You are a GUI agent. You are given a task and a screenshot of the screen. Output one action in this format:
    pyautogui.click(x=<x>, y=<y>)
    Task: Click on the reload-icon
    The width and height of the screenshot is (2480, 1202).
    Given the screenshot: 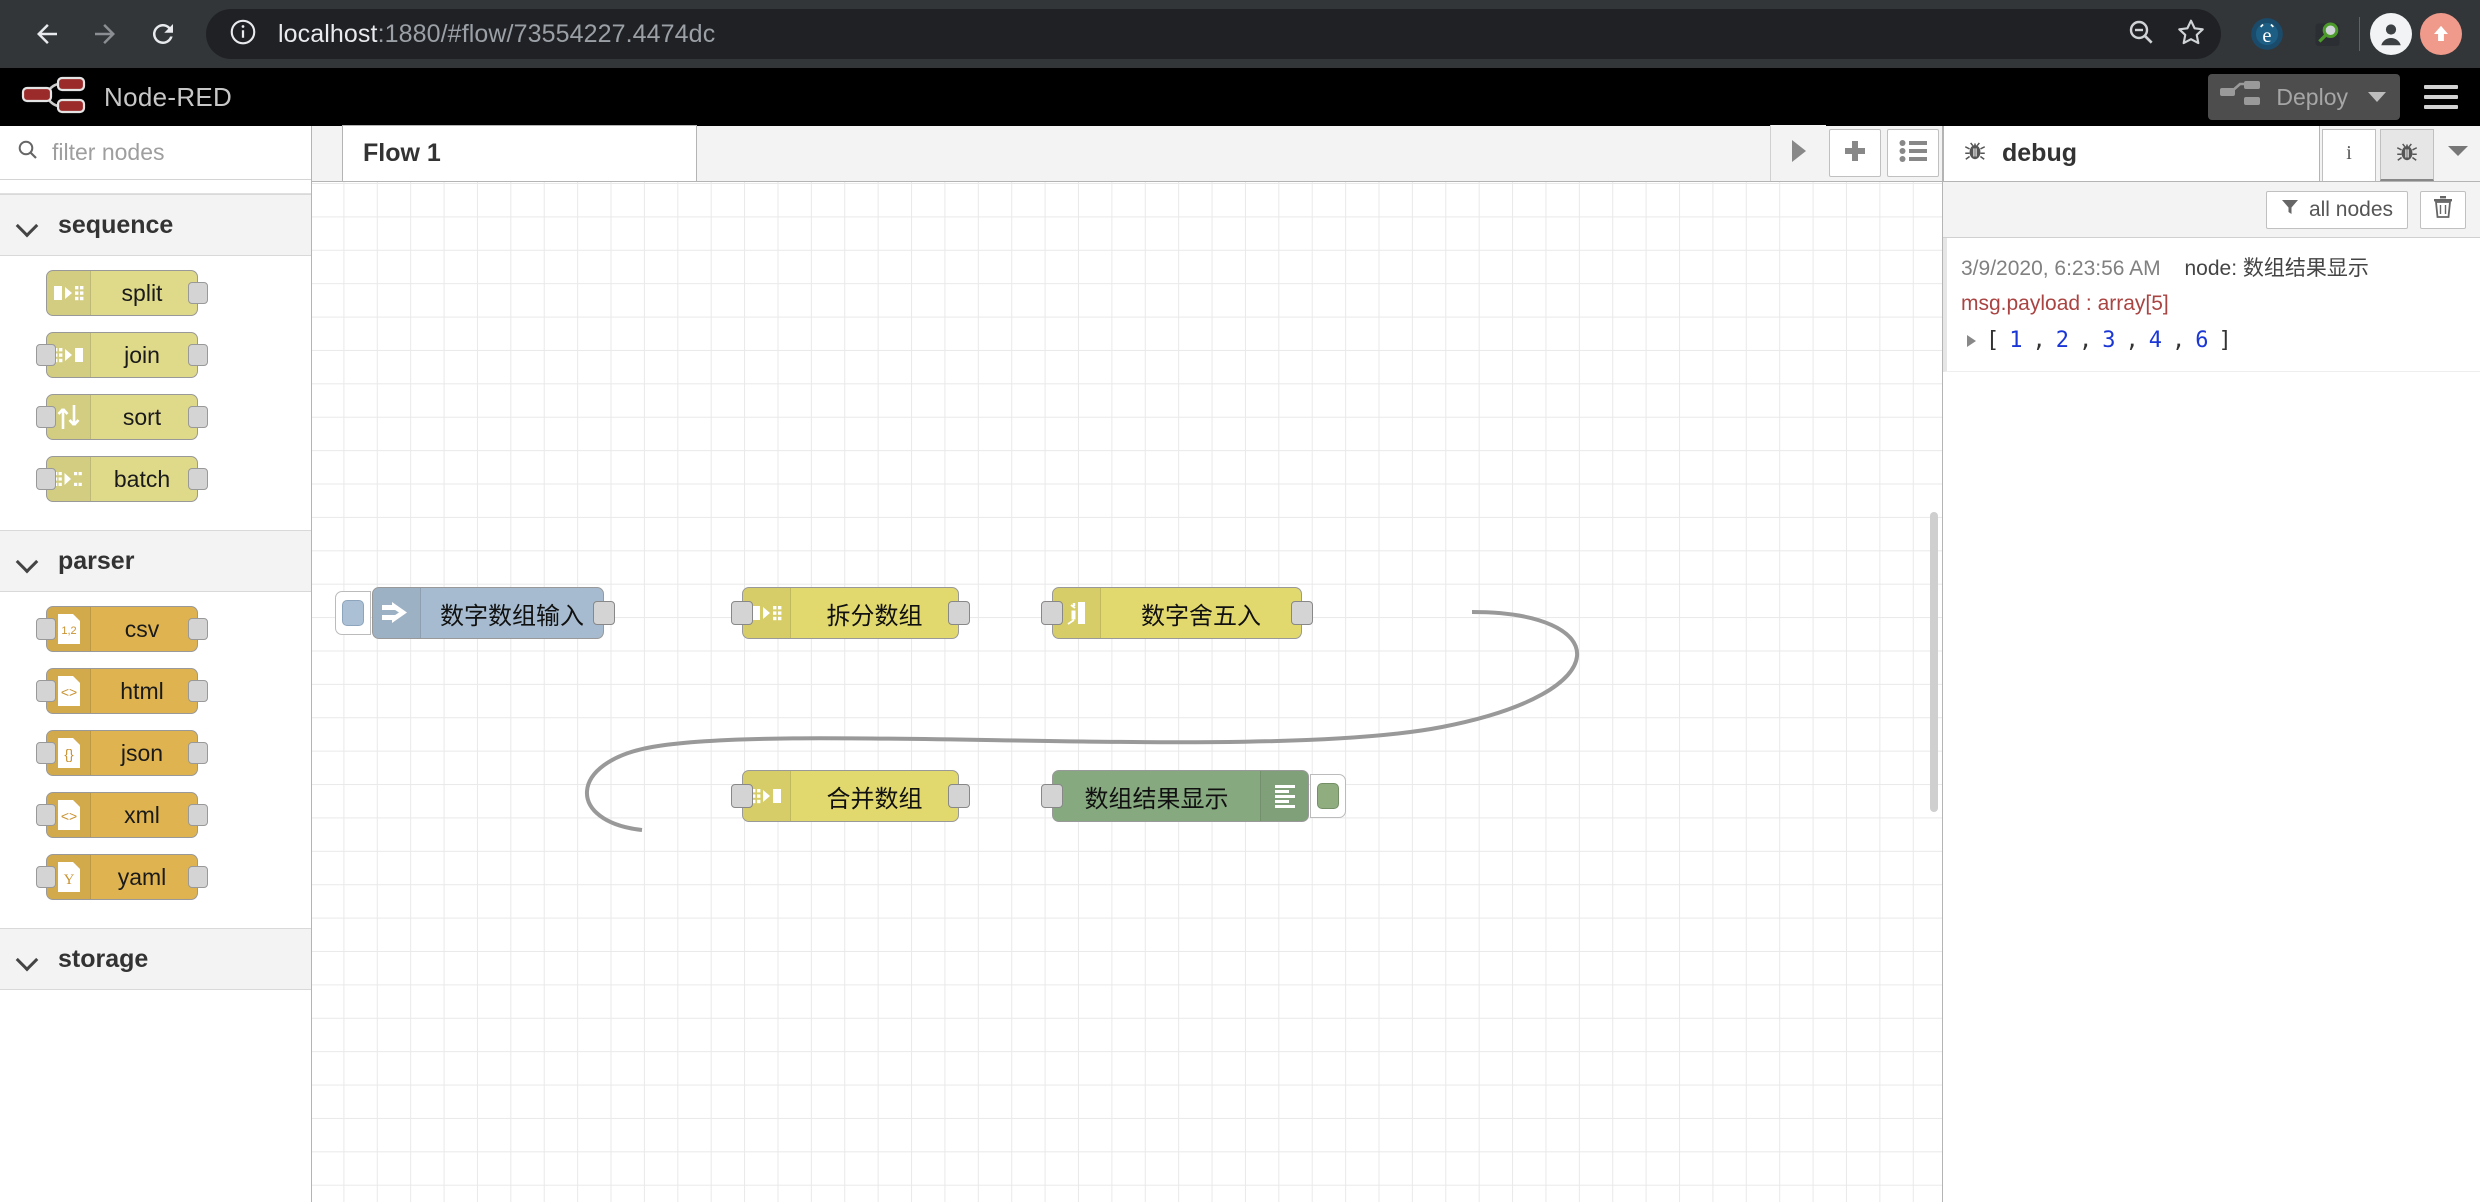 What is the action you would take?
    pyautogui.click(x=162, y=33)
    